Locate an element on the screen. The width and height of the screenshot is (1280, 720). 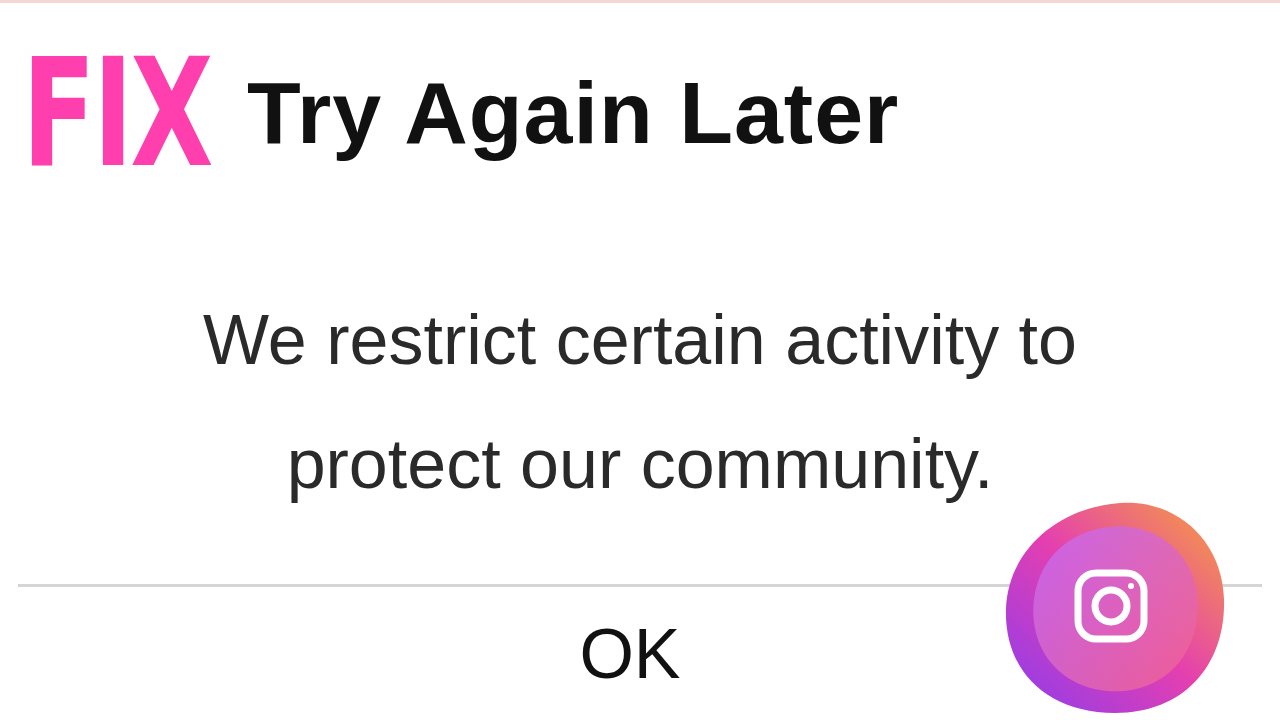
fix-caption: FIX is located at coordinates (117, 113).